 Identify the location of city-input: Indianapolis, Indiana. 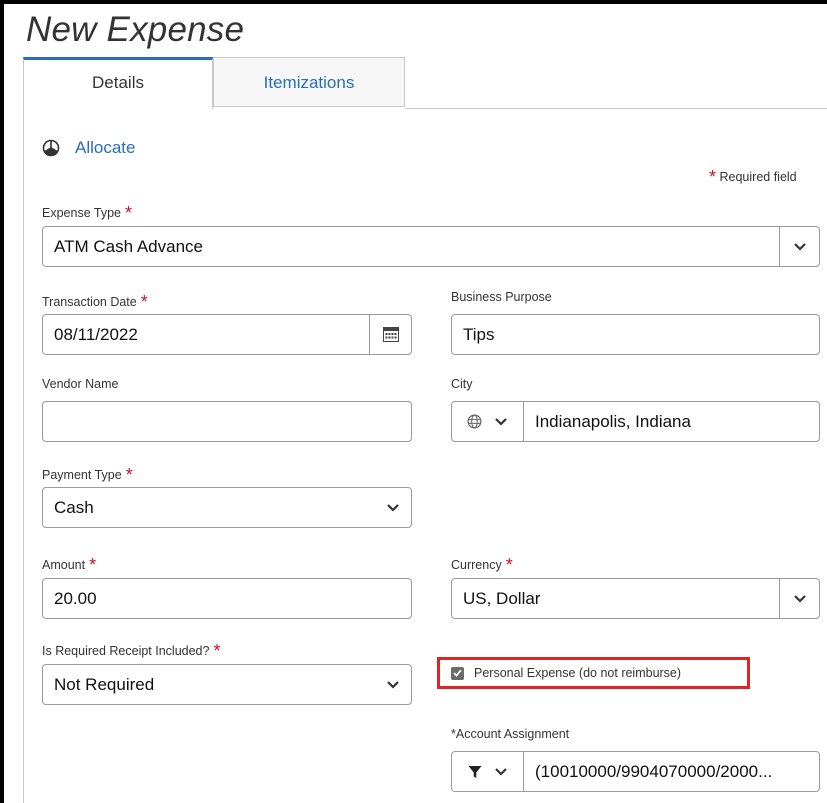
(635, 421).